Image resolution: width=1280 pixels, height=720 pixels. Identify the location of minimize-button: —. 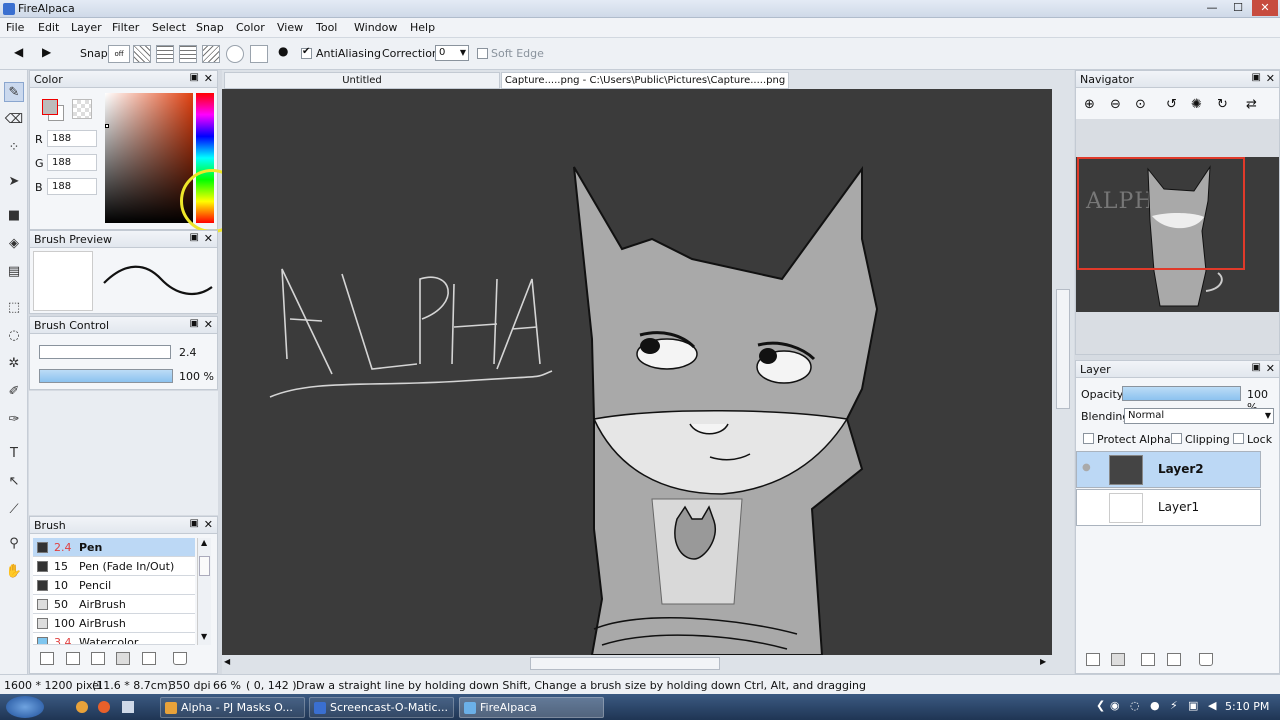
(1212, 8).